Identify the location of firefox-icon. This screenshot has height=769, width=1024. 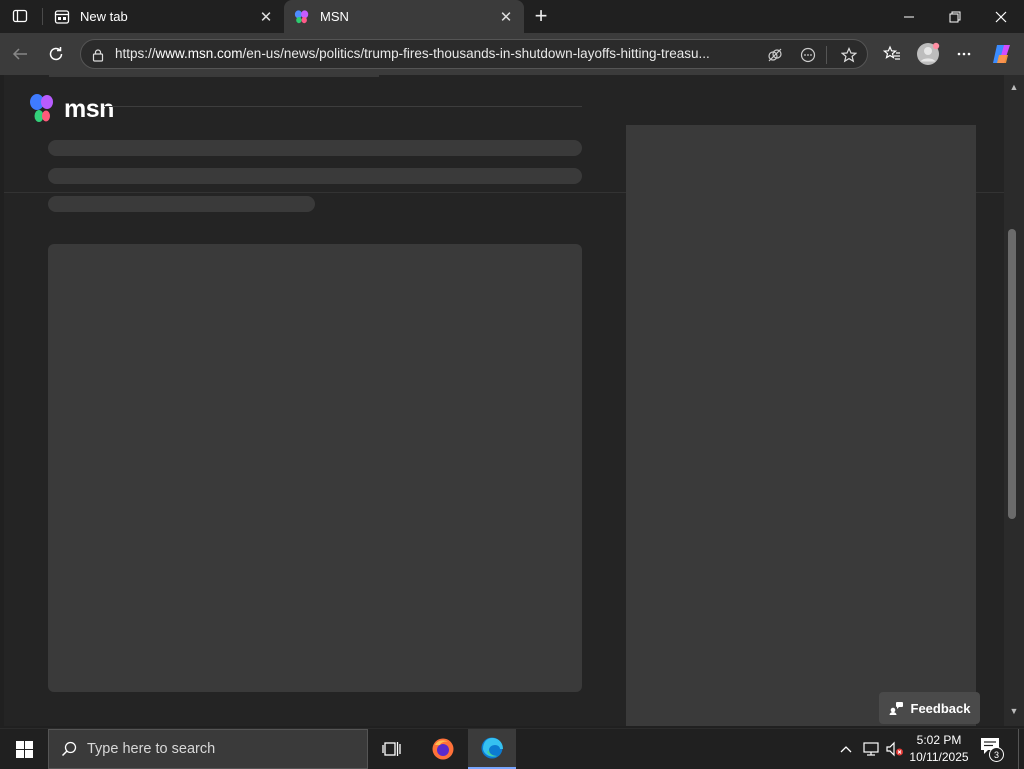
(443, 749).